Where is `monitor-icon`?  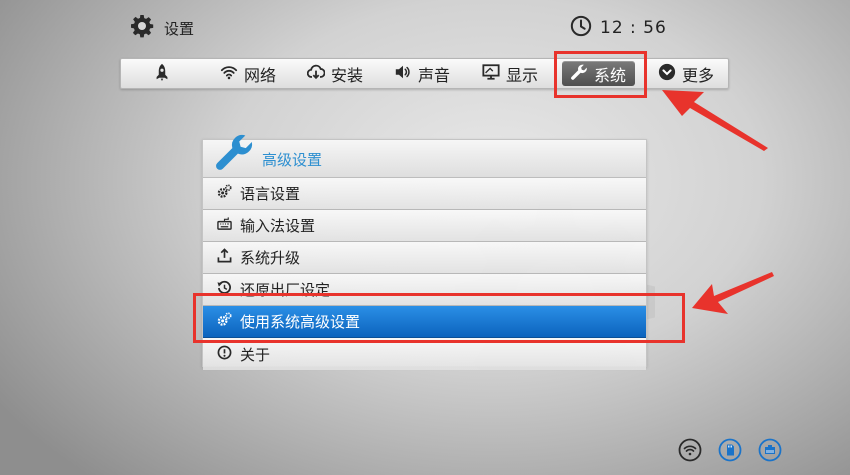
monitor-icon is located at coordinates (491, 74).